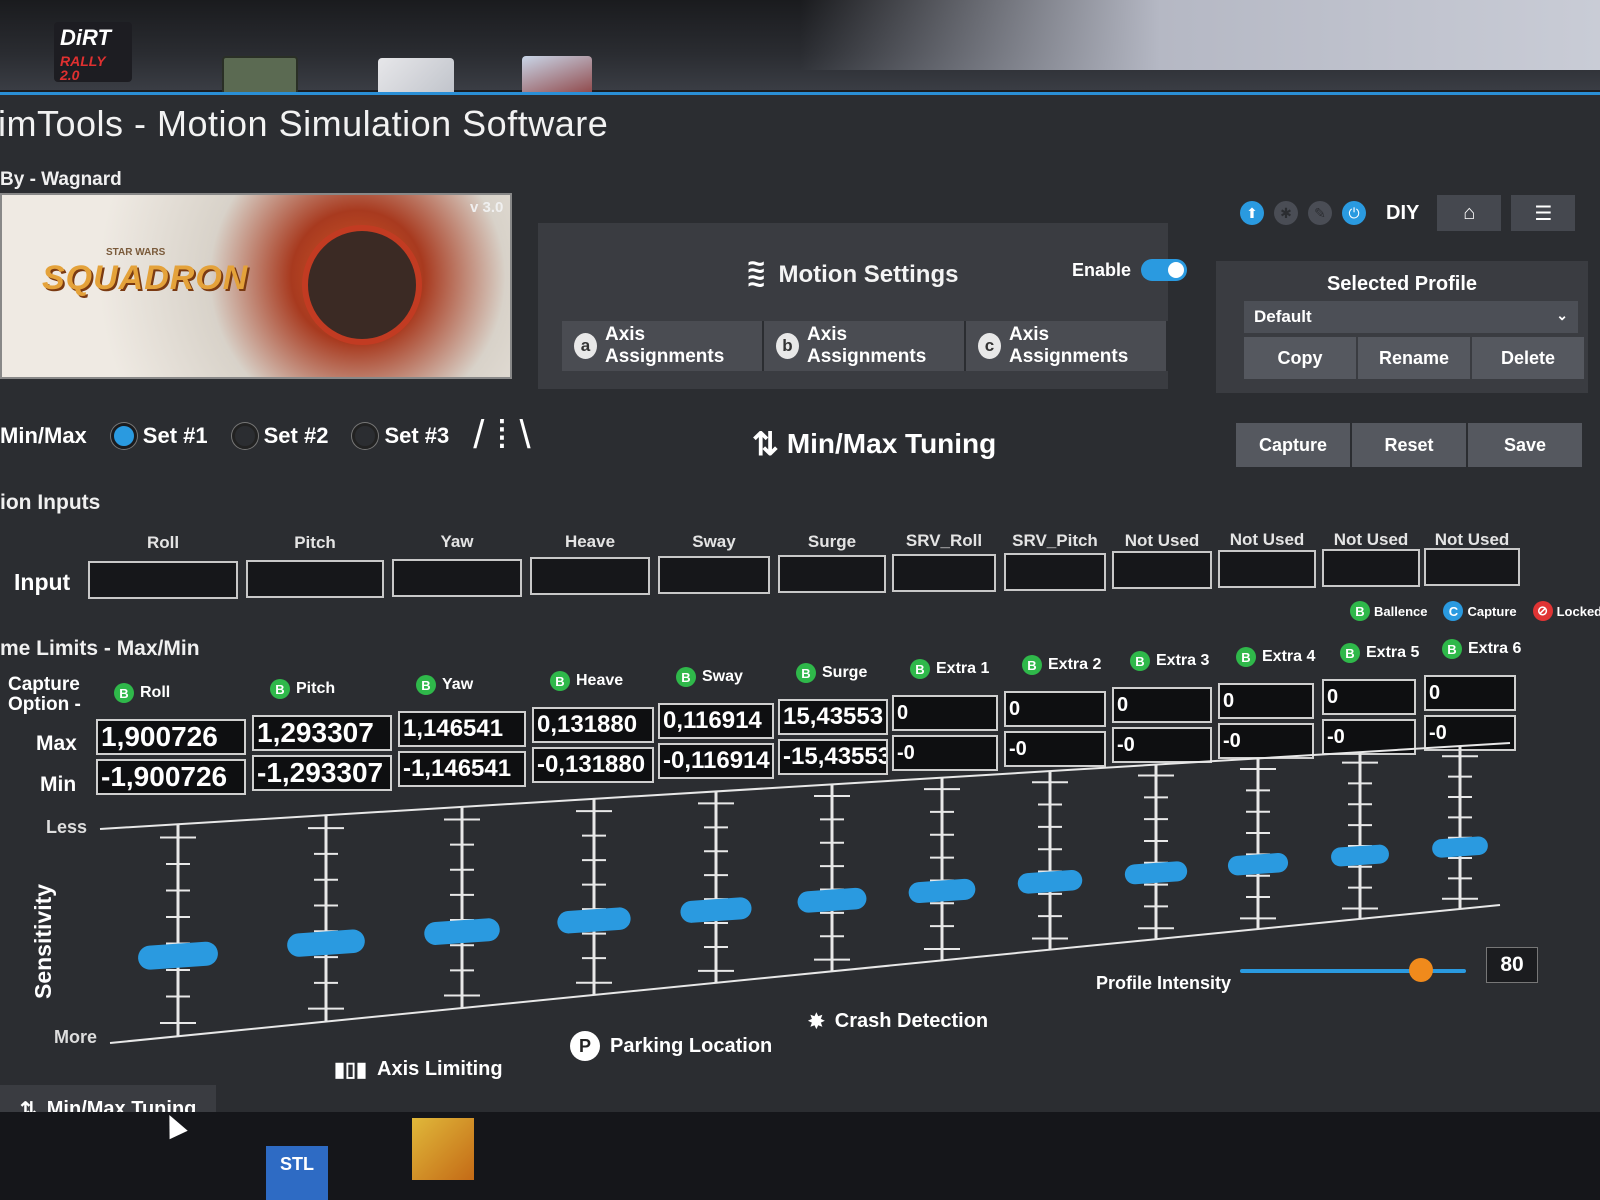 This screenshot has width=1600, height=1200. Describe the element at coordinates (83, 68) in the screenshot. I see `dirt-logo-sub: RALLY 2.0` at that location.